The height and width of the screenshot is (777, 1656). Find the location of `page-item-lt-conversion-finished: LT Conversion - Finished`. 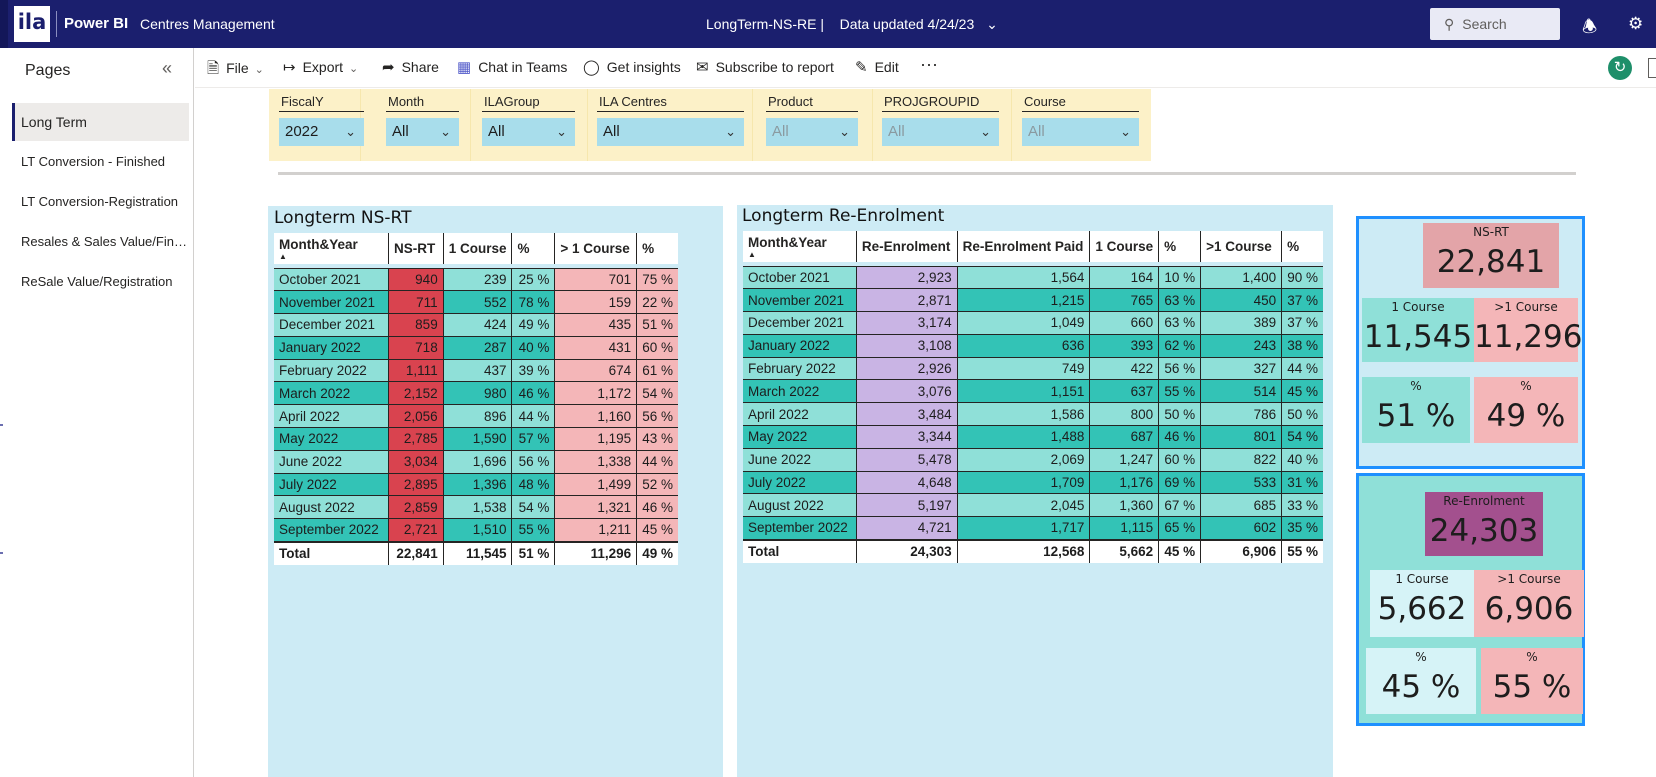

page-item-lt-conversion-finished: LT Conversion - Finished is located at coordinates (100, 162).